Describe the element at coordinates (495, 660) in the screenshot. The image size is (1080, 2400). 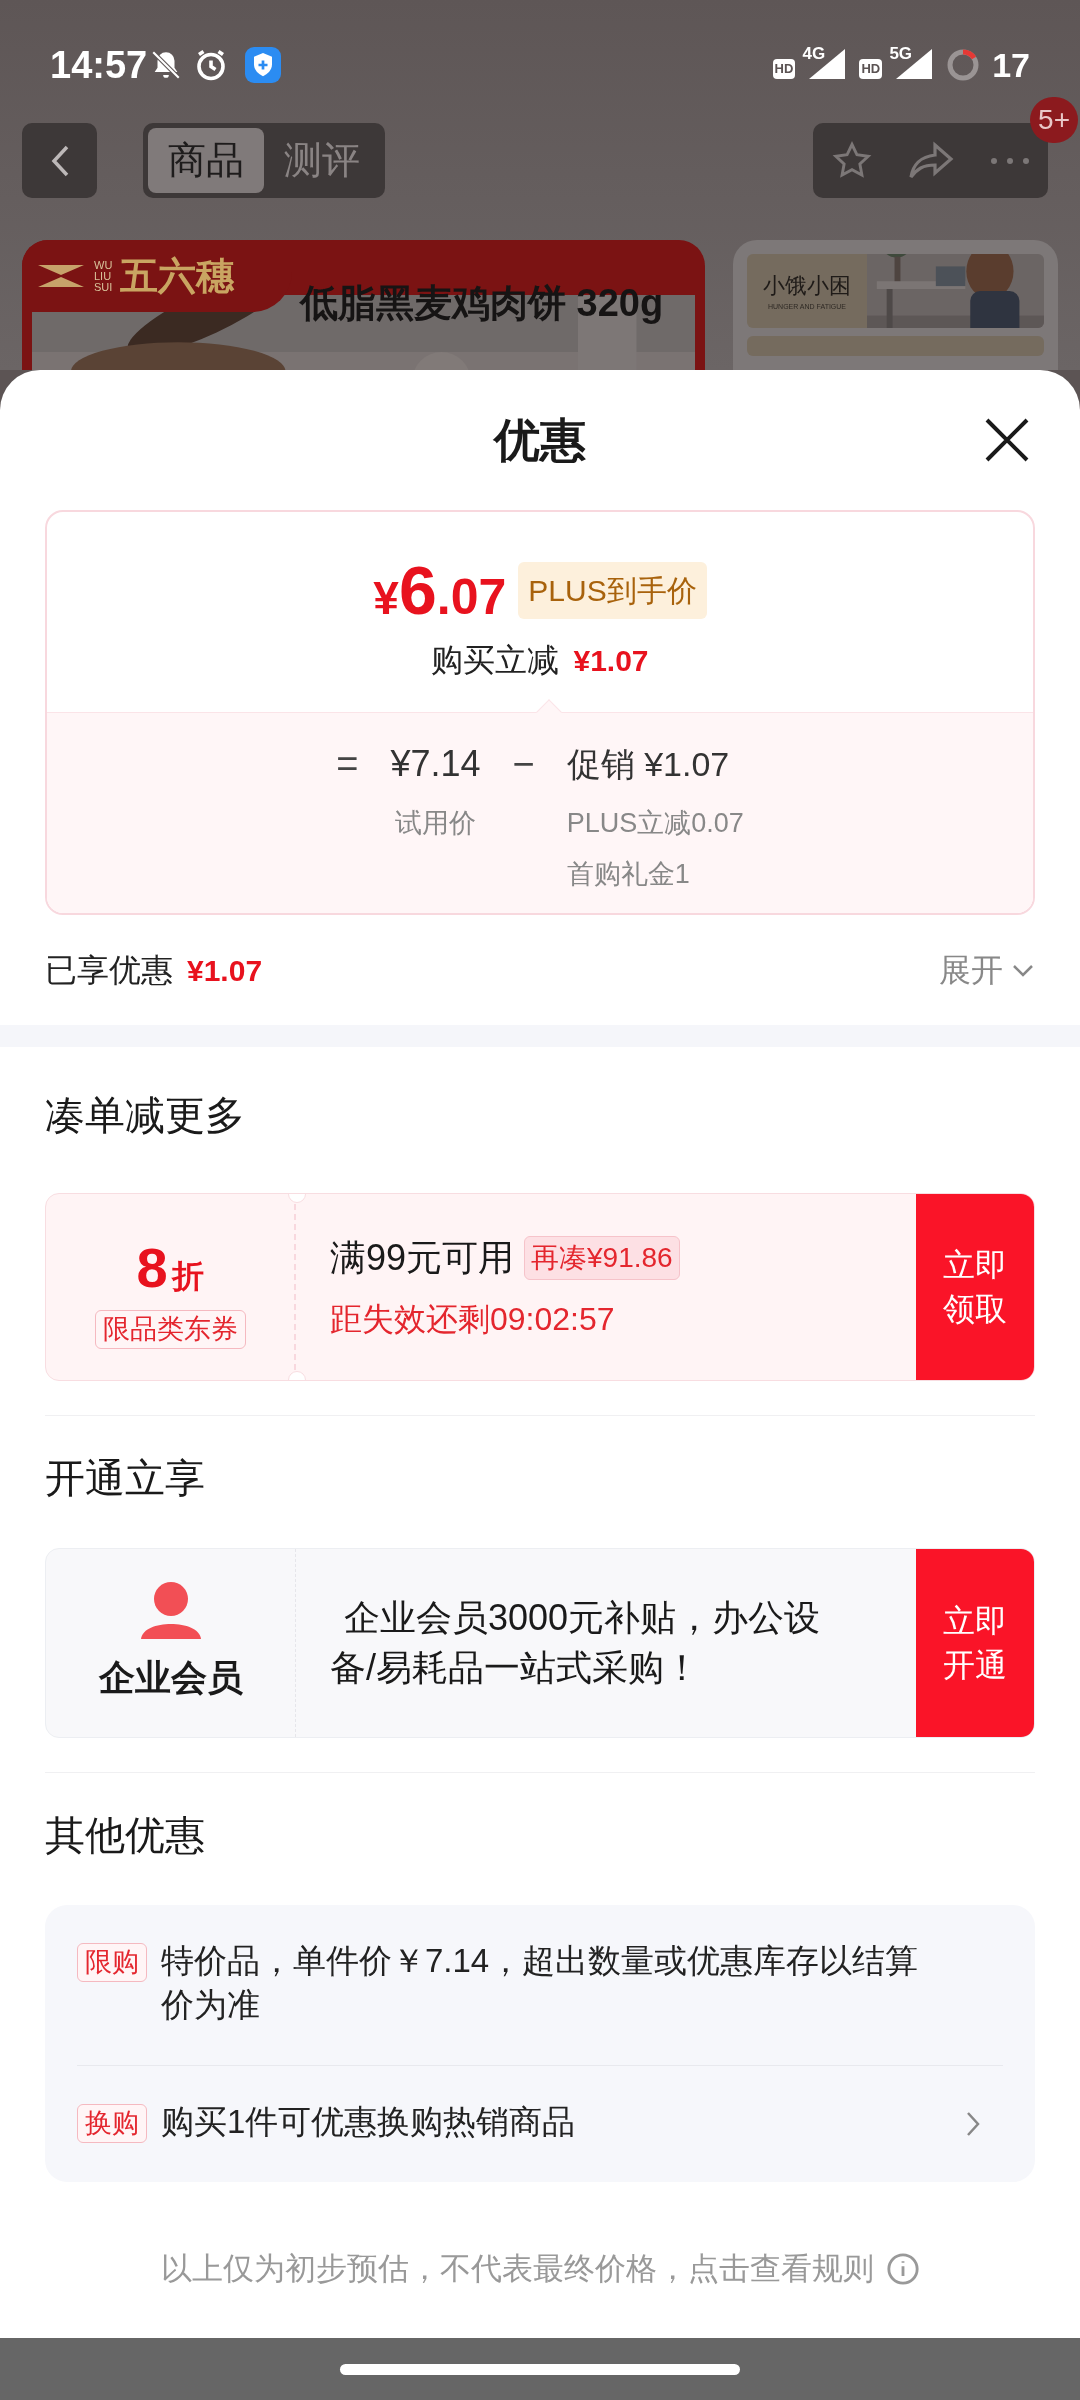
I see `instant-discount-label: 购买立减` at that location.